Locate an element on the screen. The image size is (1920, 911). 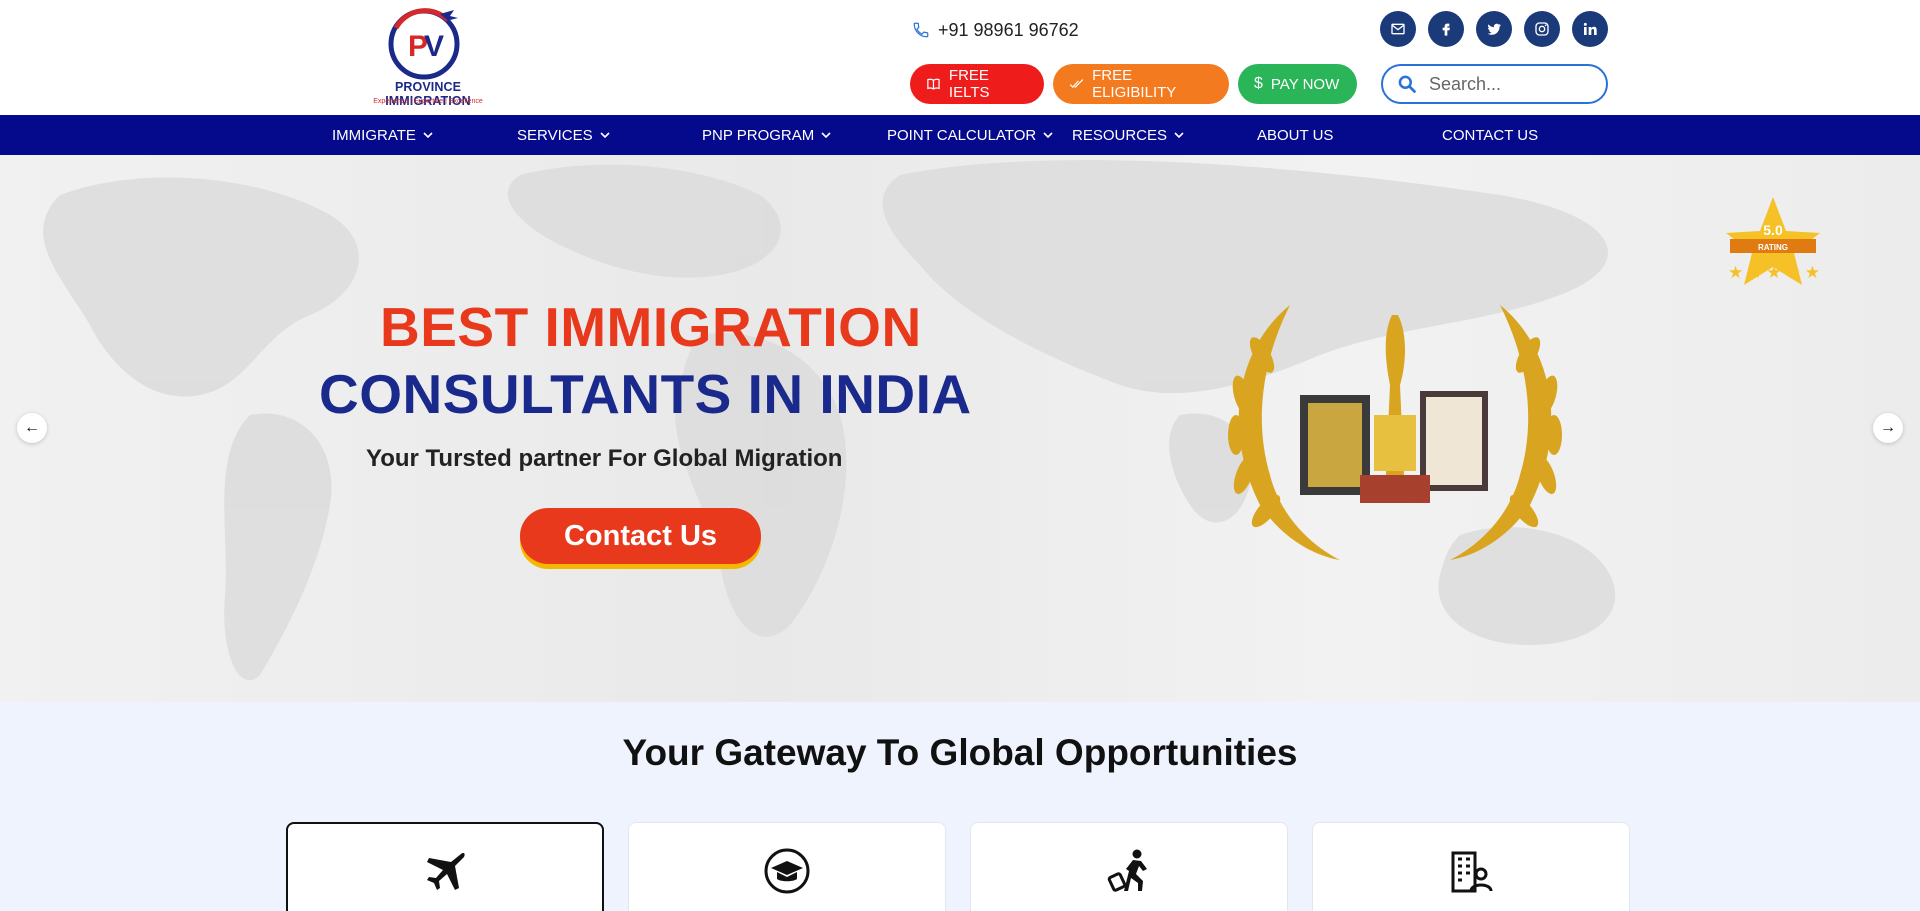
traveler-icon is located at coordinates (1127, 870).